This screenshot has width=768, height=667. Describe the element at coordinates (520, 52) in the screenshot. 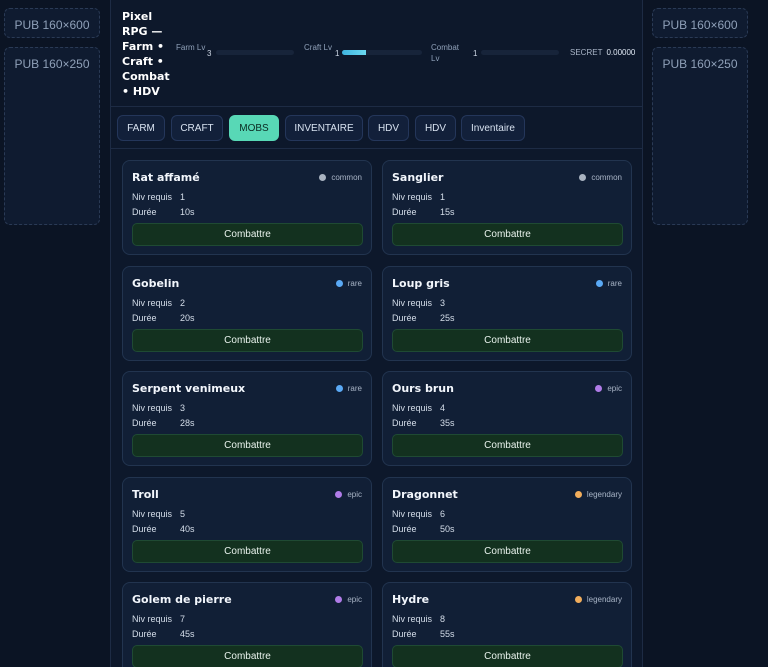

I see `combat-progress-bar` at that location.